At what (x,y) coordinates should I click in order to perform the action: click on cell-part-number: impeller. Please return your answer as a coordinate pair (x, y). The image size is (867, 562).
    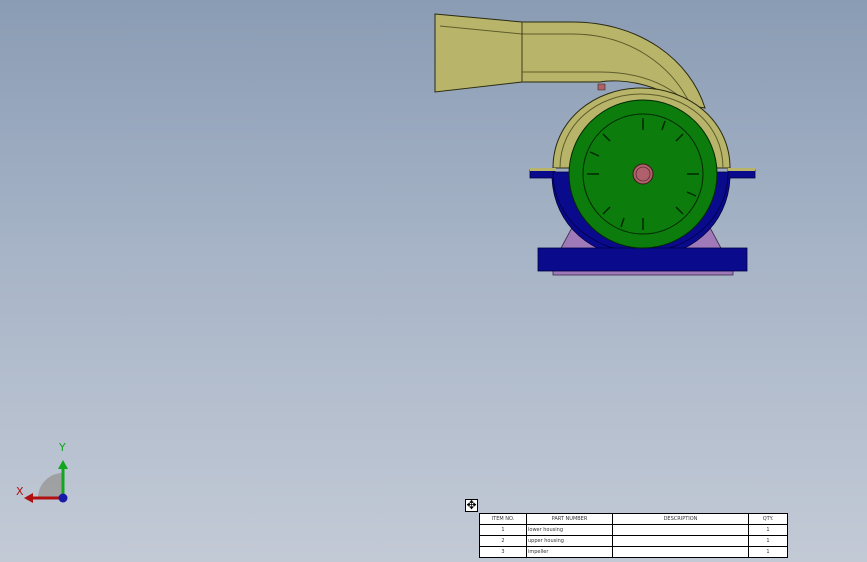
    Looking at the image, I should click on (569, 552).